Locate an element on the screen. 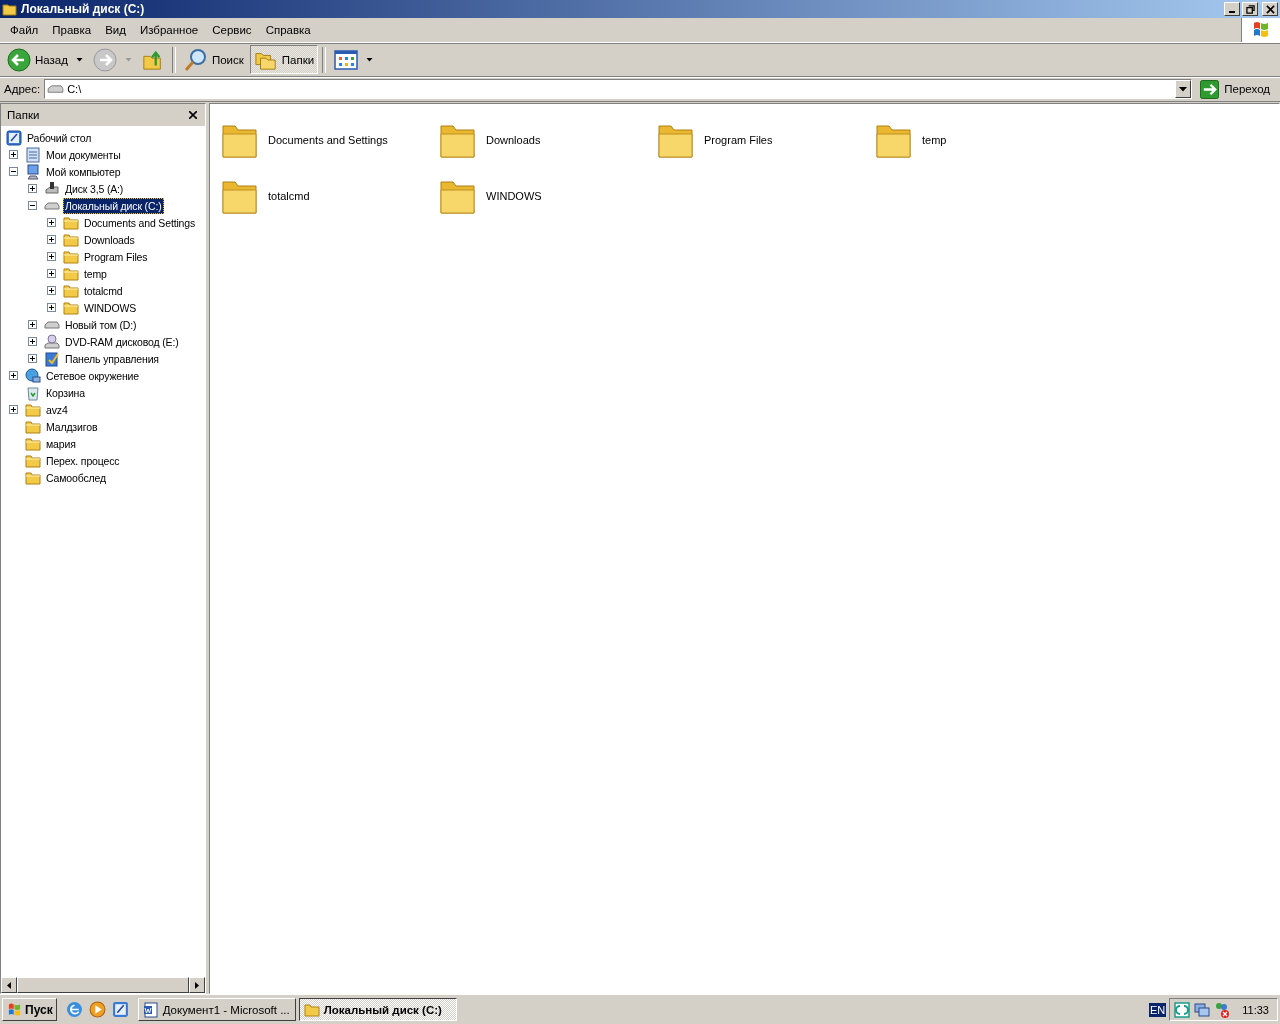  floppy-icon is located at coordinates (52, 188).